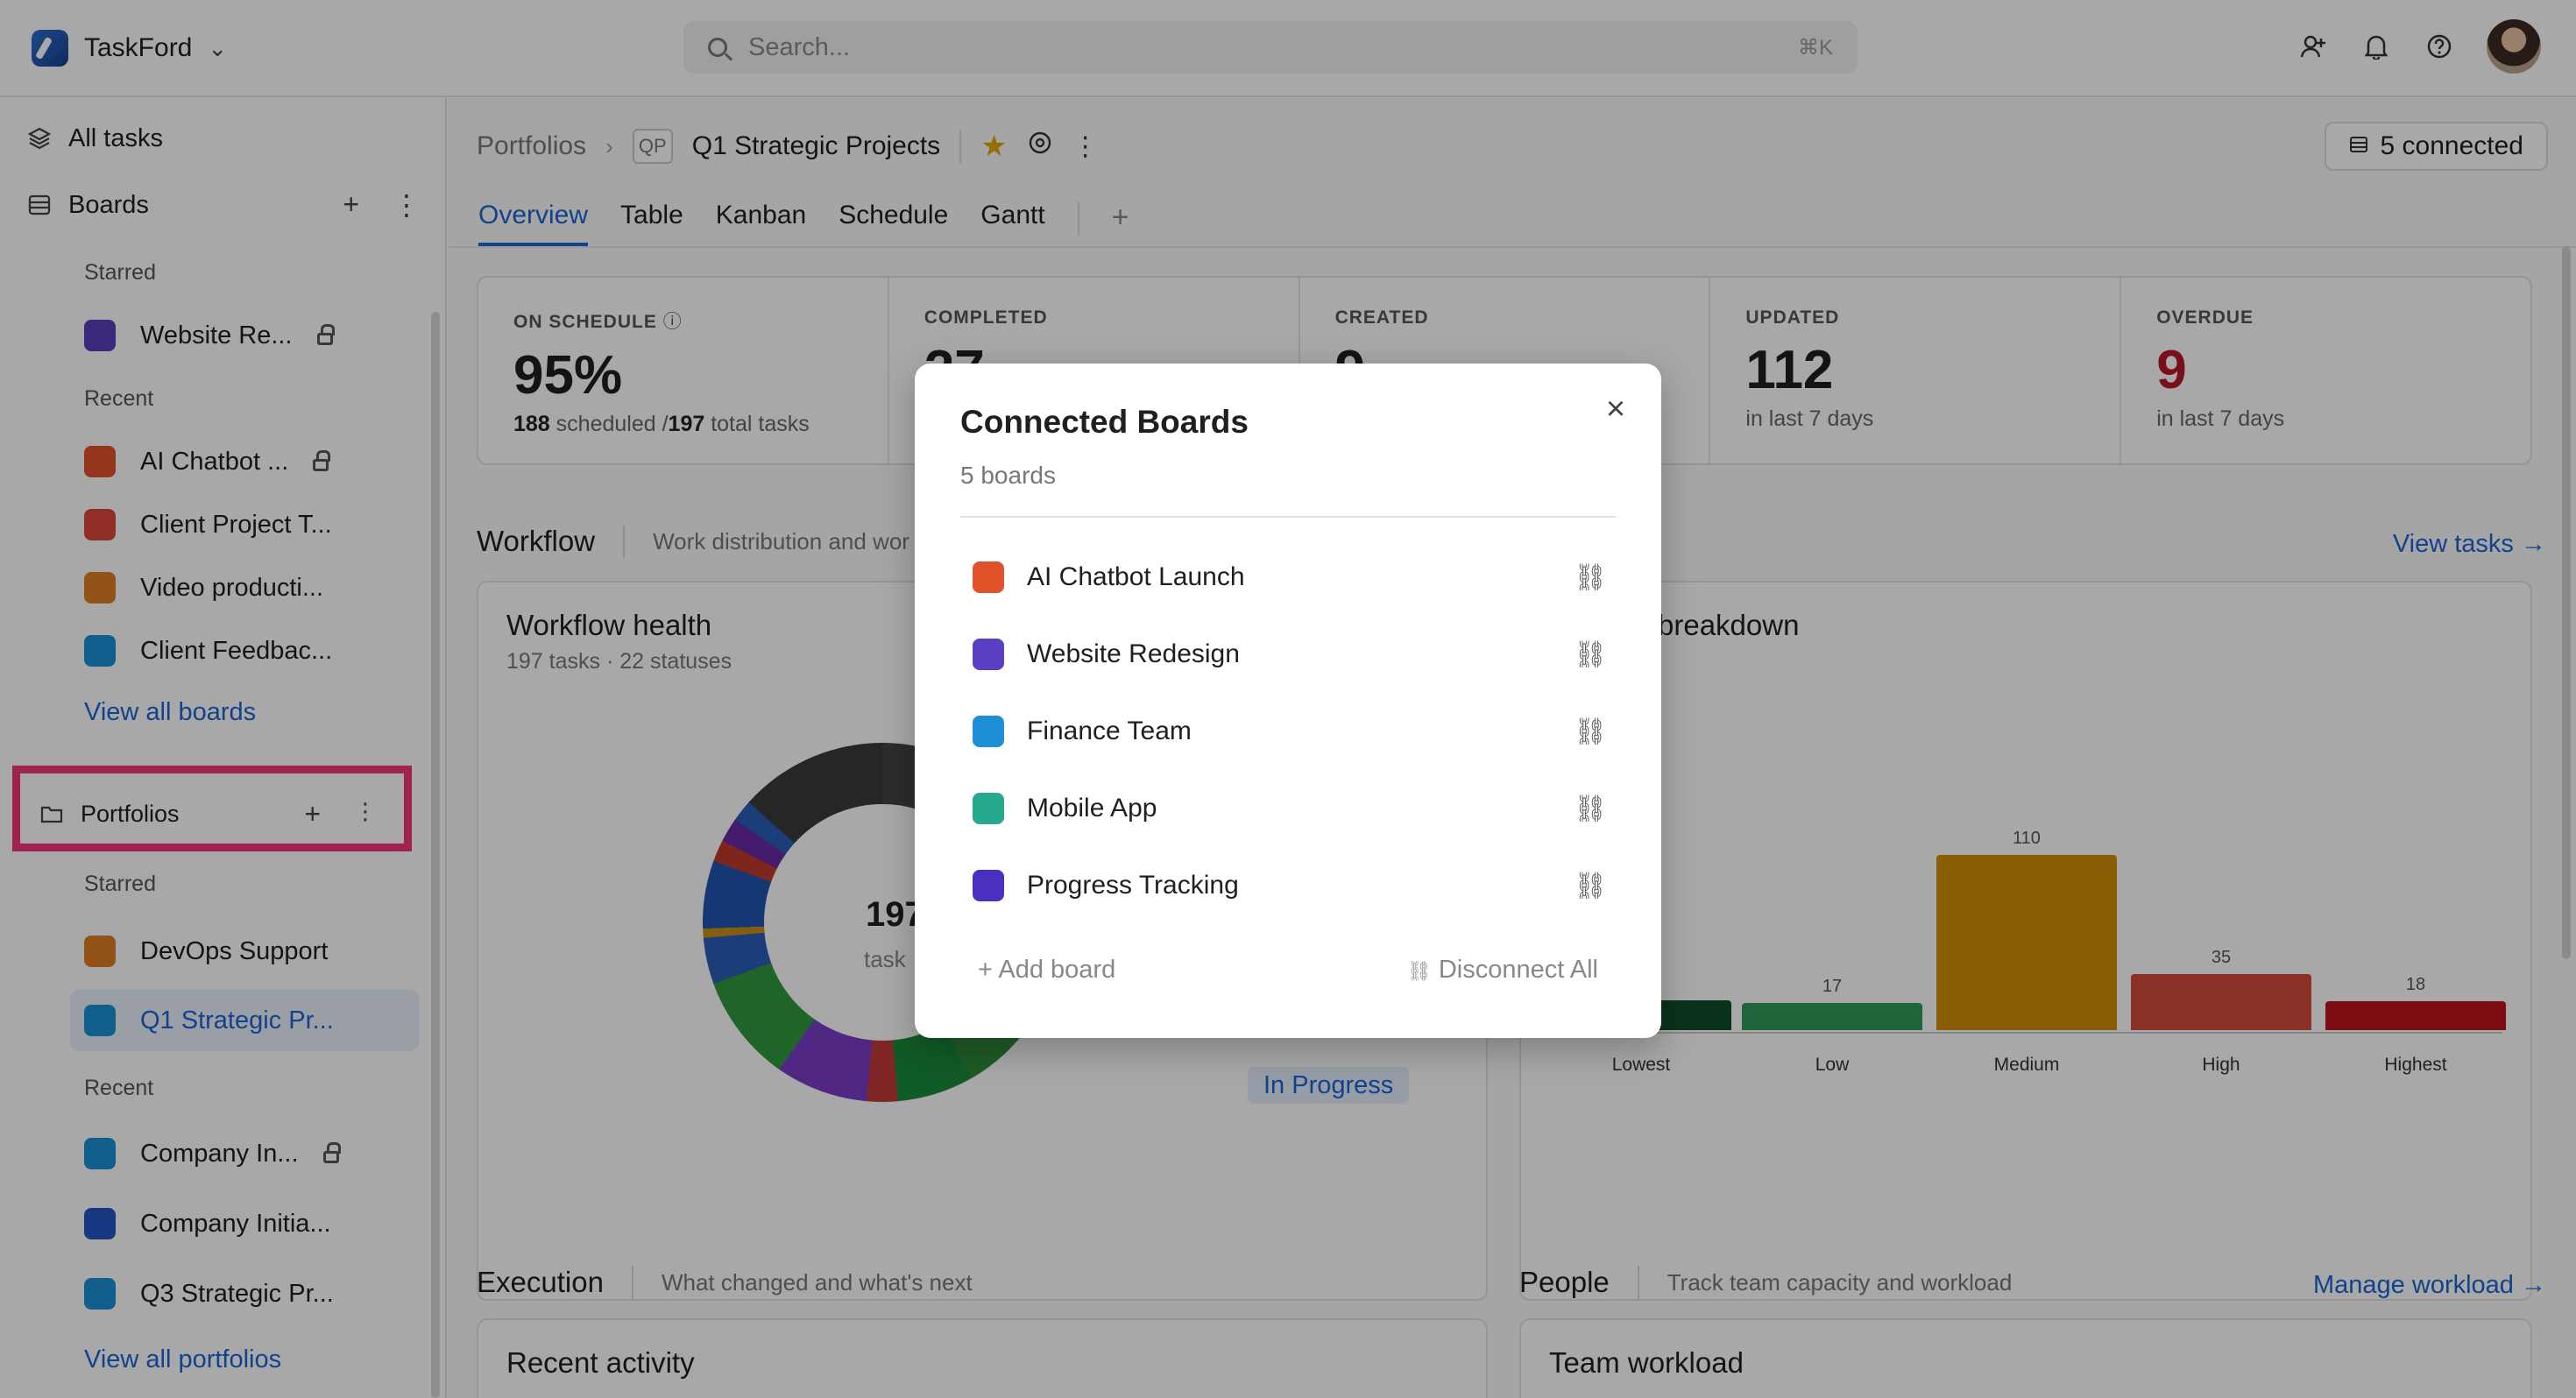 This screenshot has height=1398, width=2576. Describe the element at coordinates (1046, 970) in the screenshot. I see `add-board-button: + Add board` at that location.